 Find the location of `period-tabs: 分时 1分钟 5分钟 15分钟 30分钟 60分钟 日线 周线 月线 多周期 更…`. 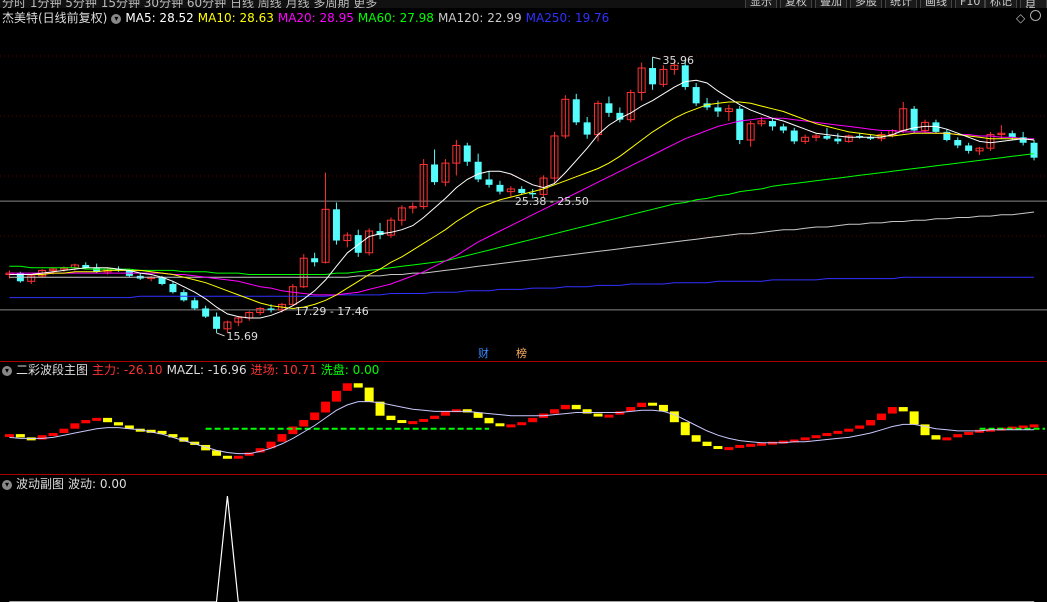

period-tabs: 分时 1分钟 5分钟 15分钟 30分钟 60分钟 日线 周线 月线 多周期 更… is located at coordinates (189, 4).